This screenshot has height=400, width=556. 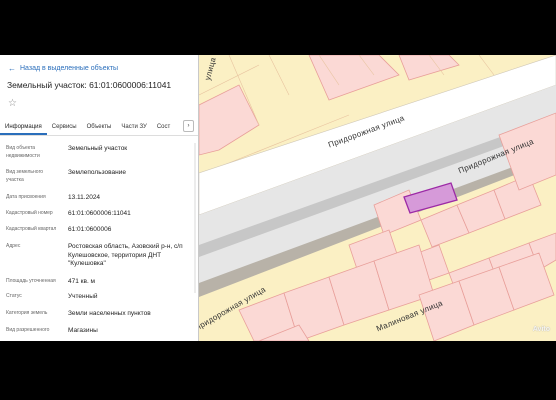 What do you see at coordinates (26, 197) in the screenshot?
I see `field-label: Дата присвоения` at bounding box center [26, 197].